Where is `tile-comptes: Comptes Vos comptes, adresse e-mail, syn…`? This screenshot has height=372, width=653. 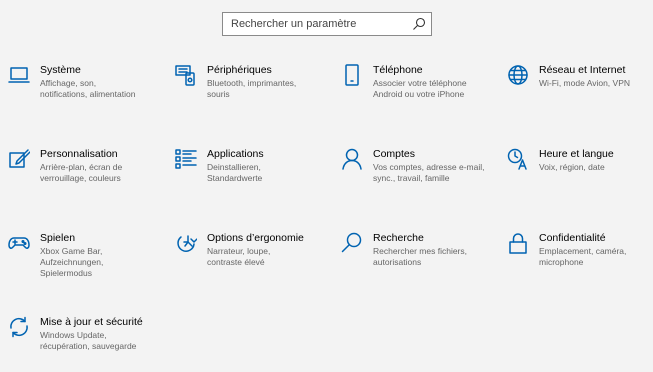 tile-comptes: Comptes Vos comptes, adresse e-mail, syn… is located at coordinates (421, 178).